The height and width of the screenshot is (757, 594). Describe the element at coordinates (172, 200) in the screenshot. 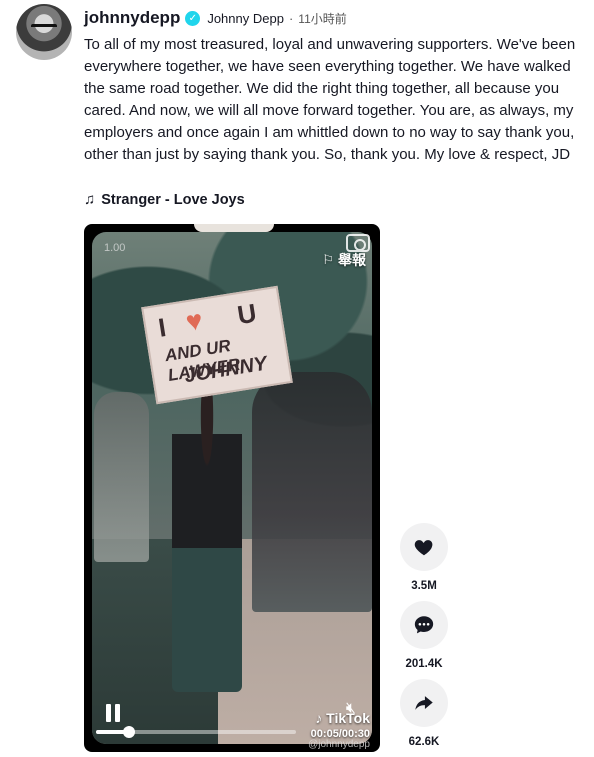

I see `music-title: Stranger - Love Joys` at that location.